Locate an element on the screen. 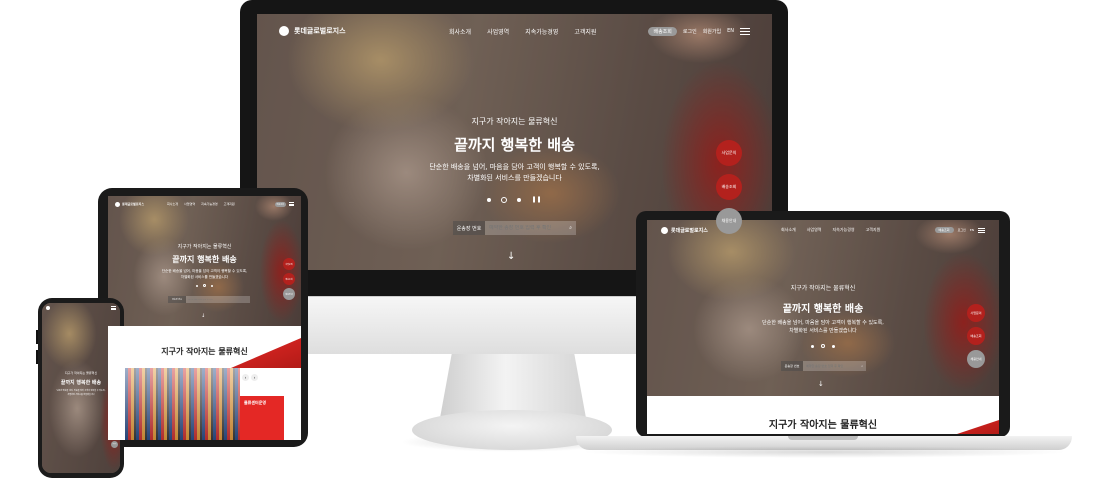 The image size is (1119, 483). laptop-shadow is located at coordinates (825, 452).